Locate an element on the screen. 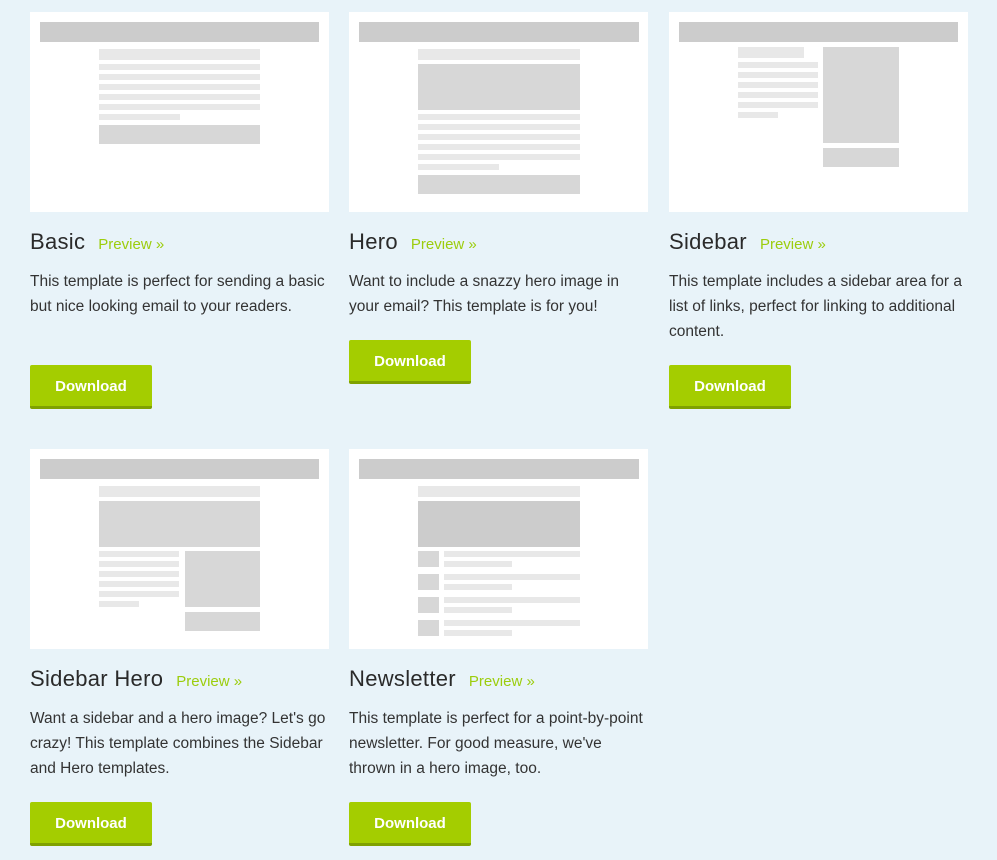  template-title: Basic is located at coordinates (58, 241).